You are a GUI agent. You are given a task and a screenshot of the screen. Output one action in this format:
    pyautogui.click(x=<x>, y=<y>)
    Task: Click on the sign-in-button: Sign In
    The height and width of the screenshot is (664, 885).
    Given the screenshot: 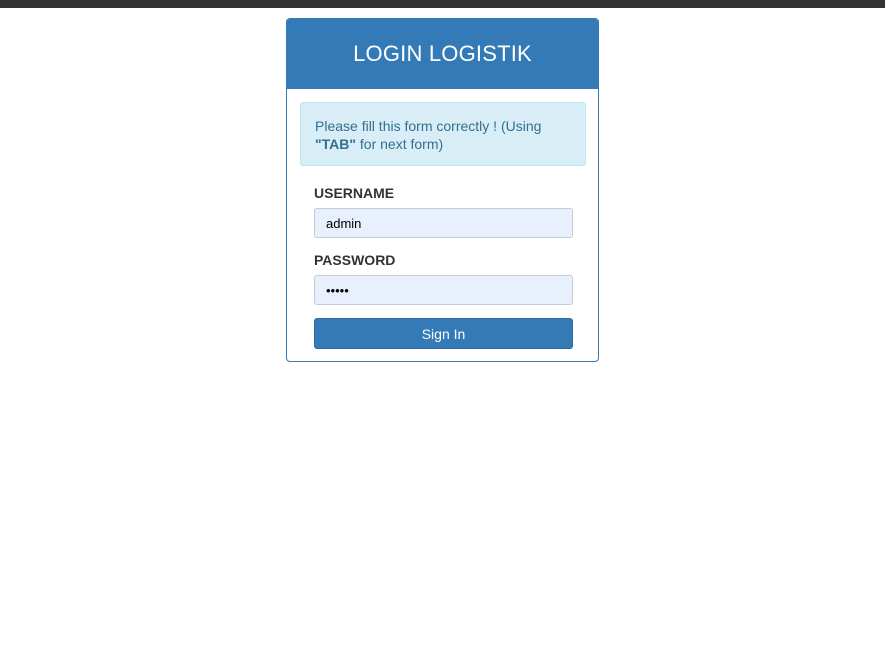 What is the action you would take?
    pyautogui.click(x=443, y=333)
    